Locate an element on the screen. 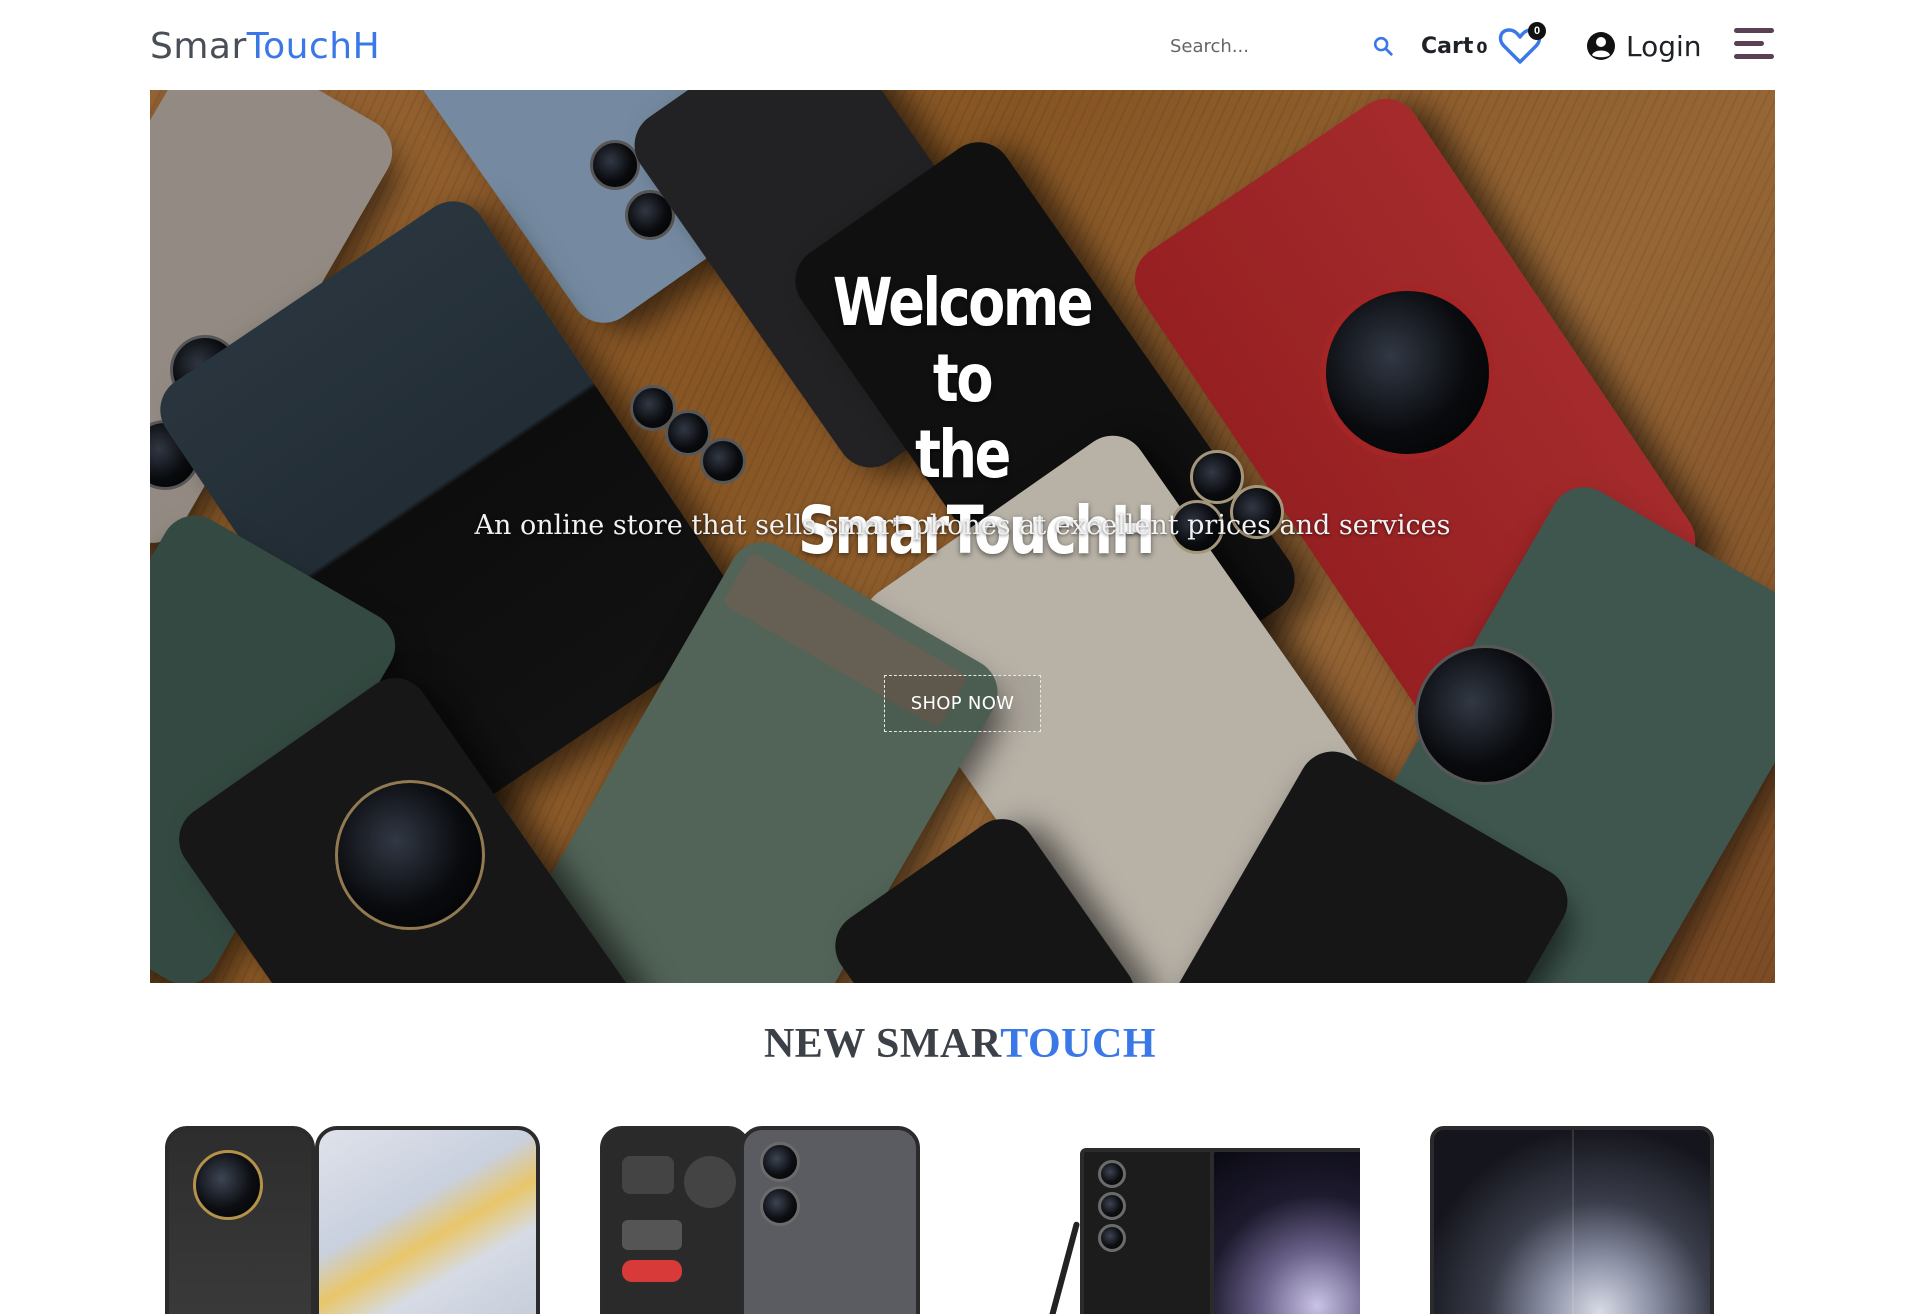  new-section-title: NEW SMARTOUCH is located at coordinates (960, 1044).